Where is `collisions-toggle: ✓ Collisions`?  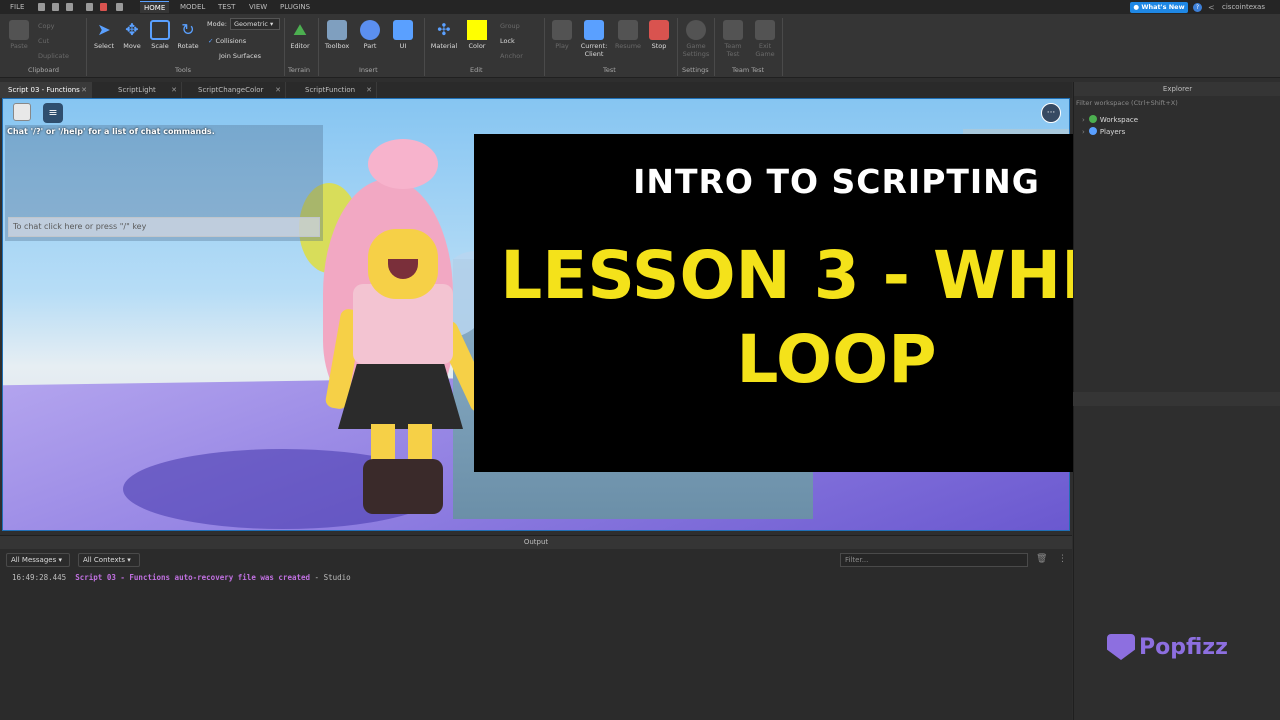
collisions-toggle: ✓ Collisions is located at coordinates (227, 41).